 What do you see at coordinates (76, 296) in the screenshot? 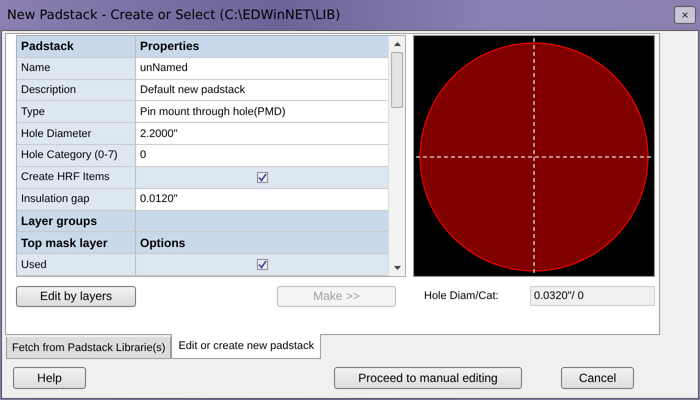
I see `edit-by-layers-button: Edit by layers` at bounding box center [76, 296].